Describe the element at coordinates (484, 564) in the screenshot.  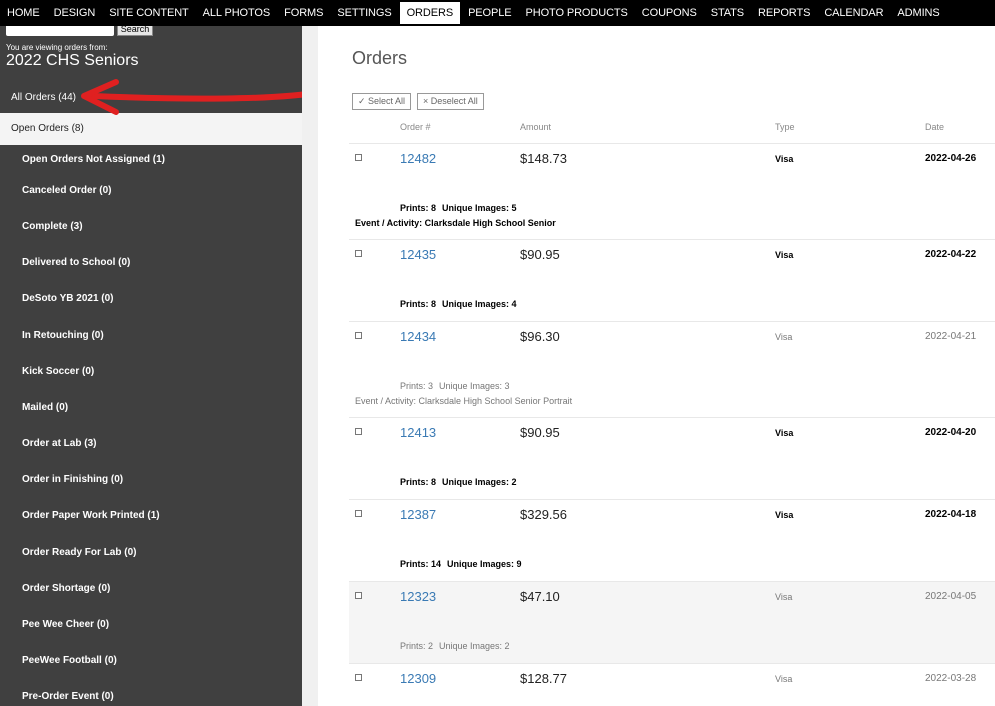
I see `unique-images: Unique Images: 9` at that location.